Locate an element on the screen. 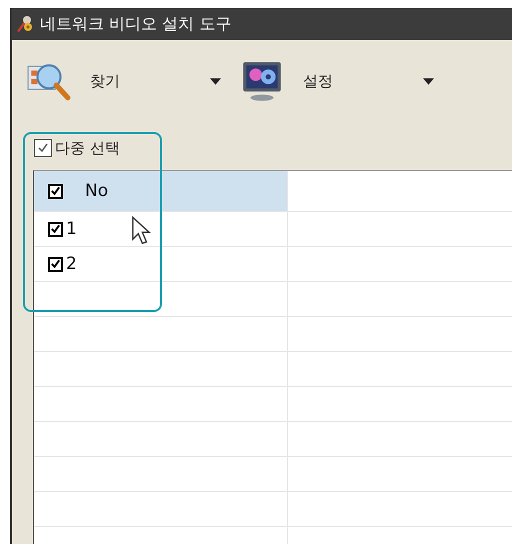  toolbar-button: 설정 is located at coordinates (336, 81).